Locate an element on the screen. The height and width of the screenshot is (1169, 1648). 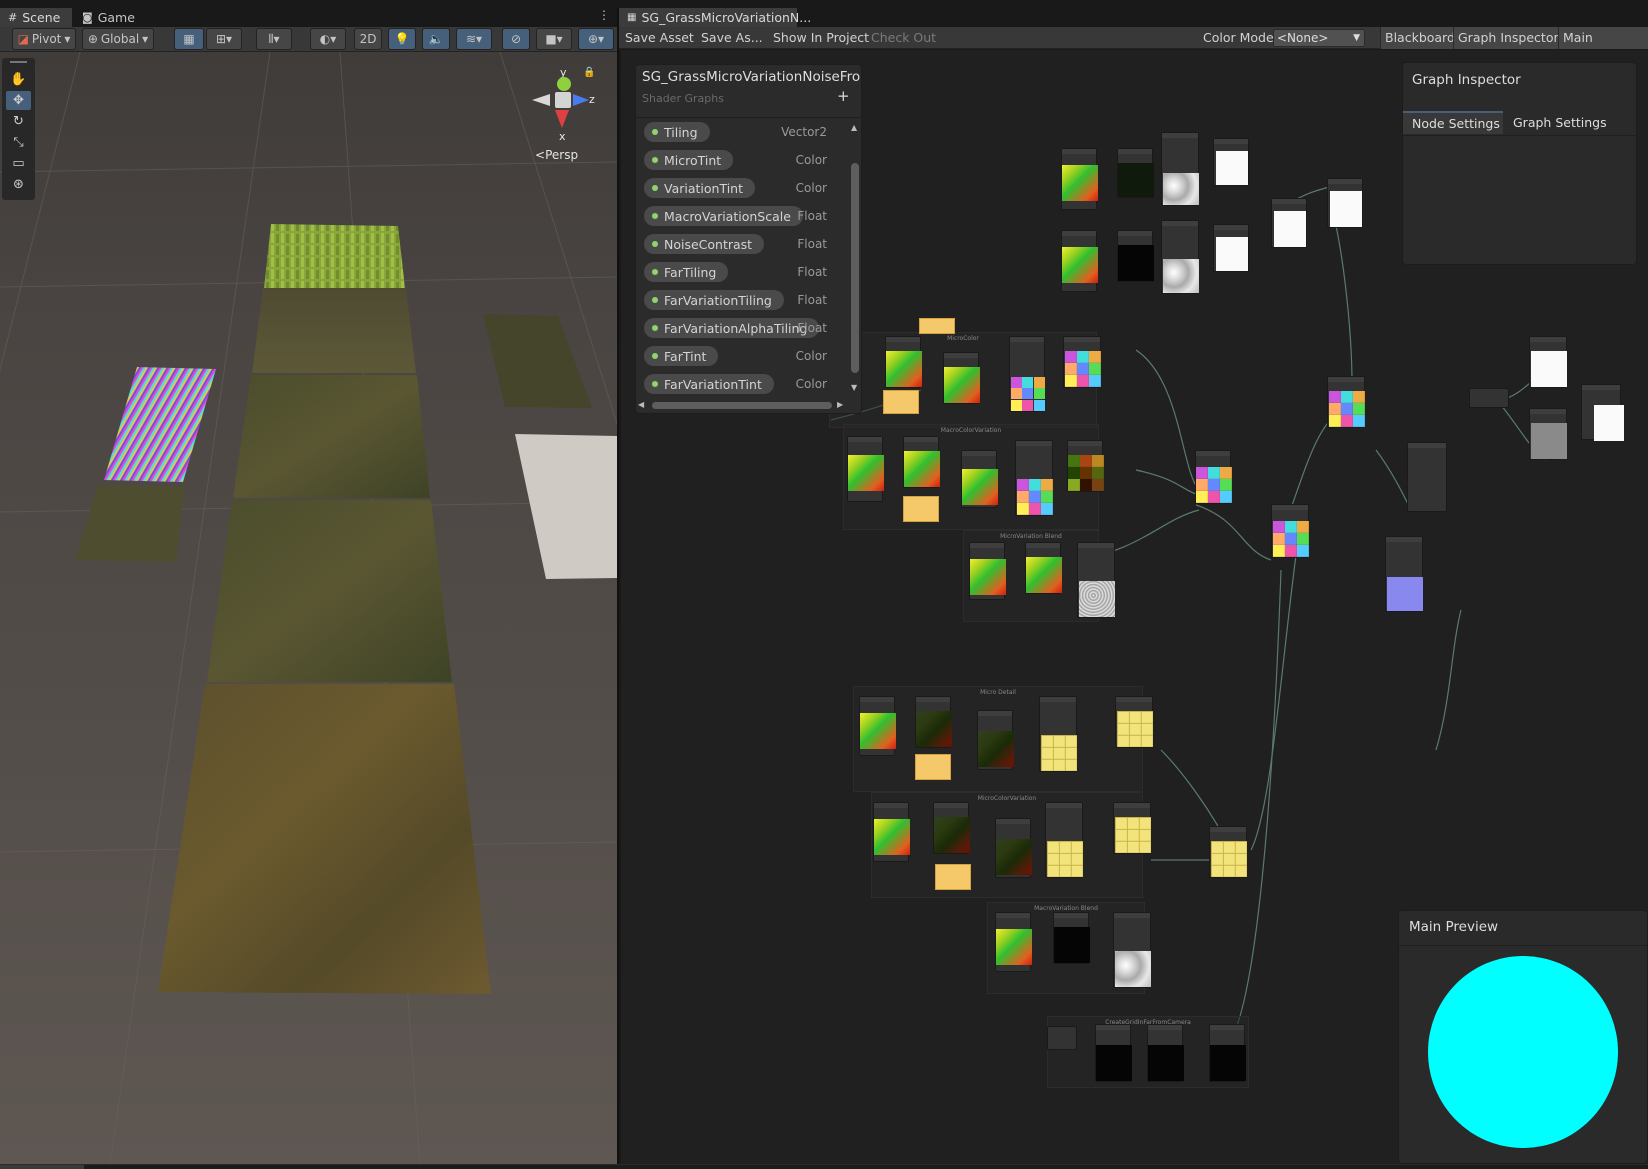
node-mavb-sample is located at coordinates (1132, 950).